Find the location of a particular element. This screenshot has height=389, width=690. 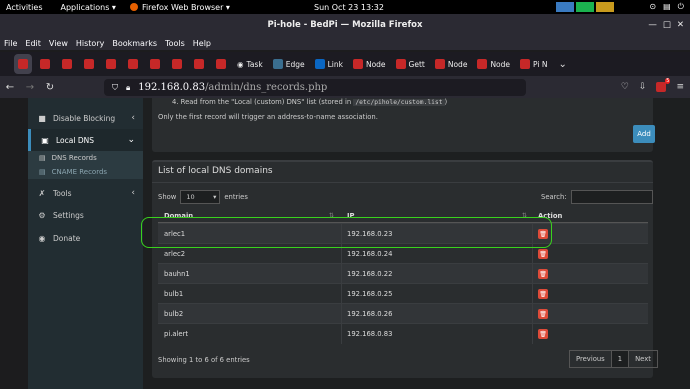

chevron-left-icon: ‹ is located at coordinates (133, 118).